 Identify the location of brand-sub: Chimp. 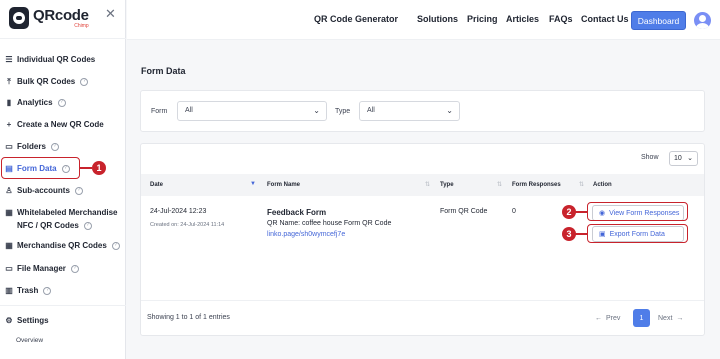
(81, 25).